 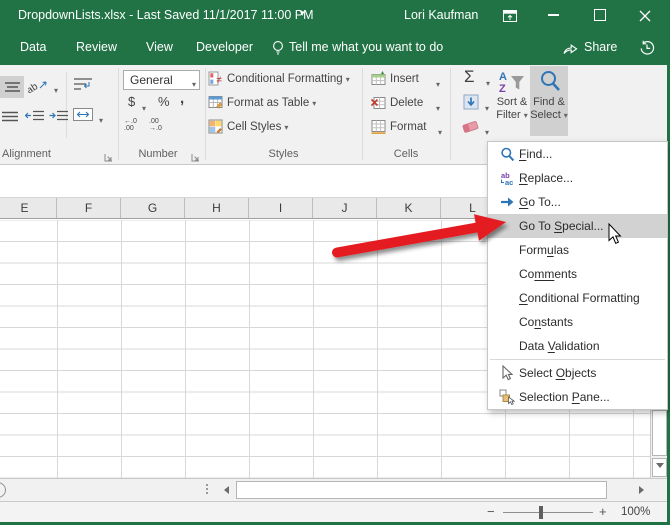 I want to click on merge-center-caret-icon, so click(x=99, y=119).